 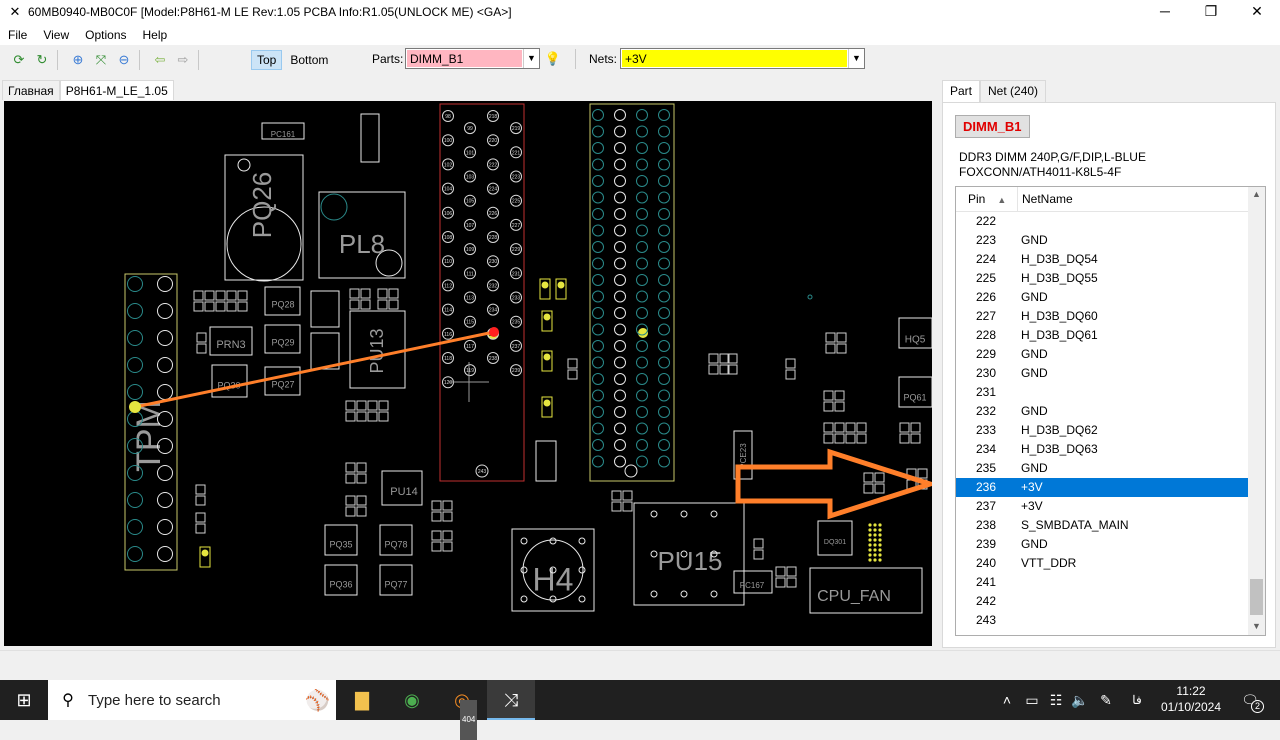 I want to click on volume-icon: 🔈, so click(x=1080, y=700).